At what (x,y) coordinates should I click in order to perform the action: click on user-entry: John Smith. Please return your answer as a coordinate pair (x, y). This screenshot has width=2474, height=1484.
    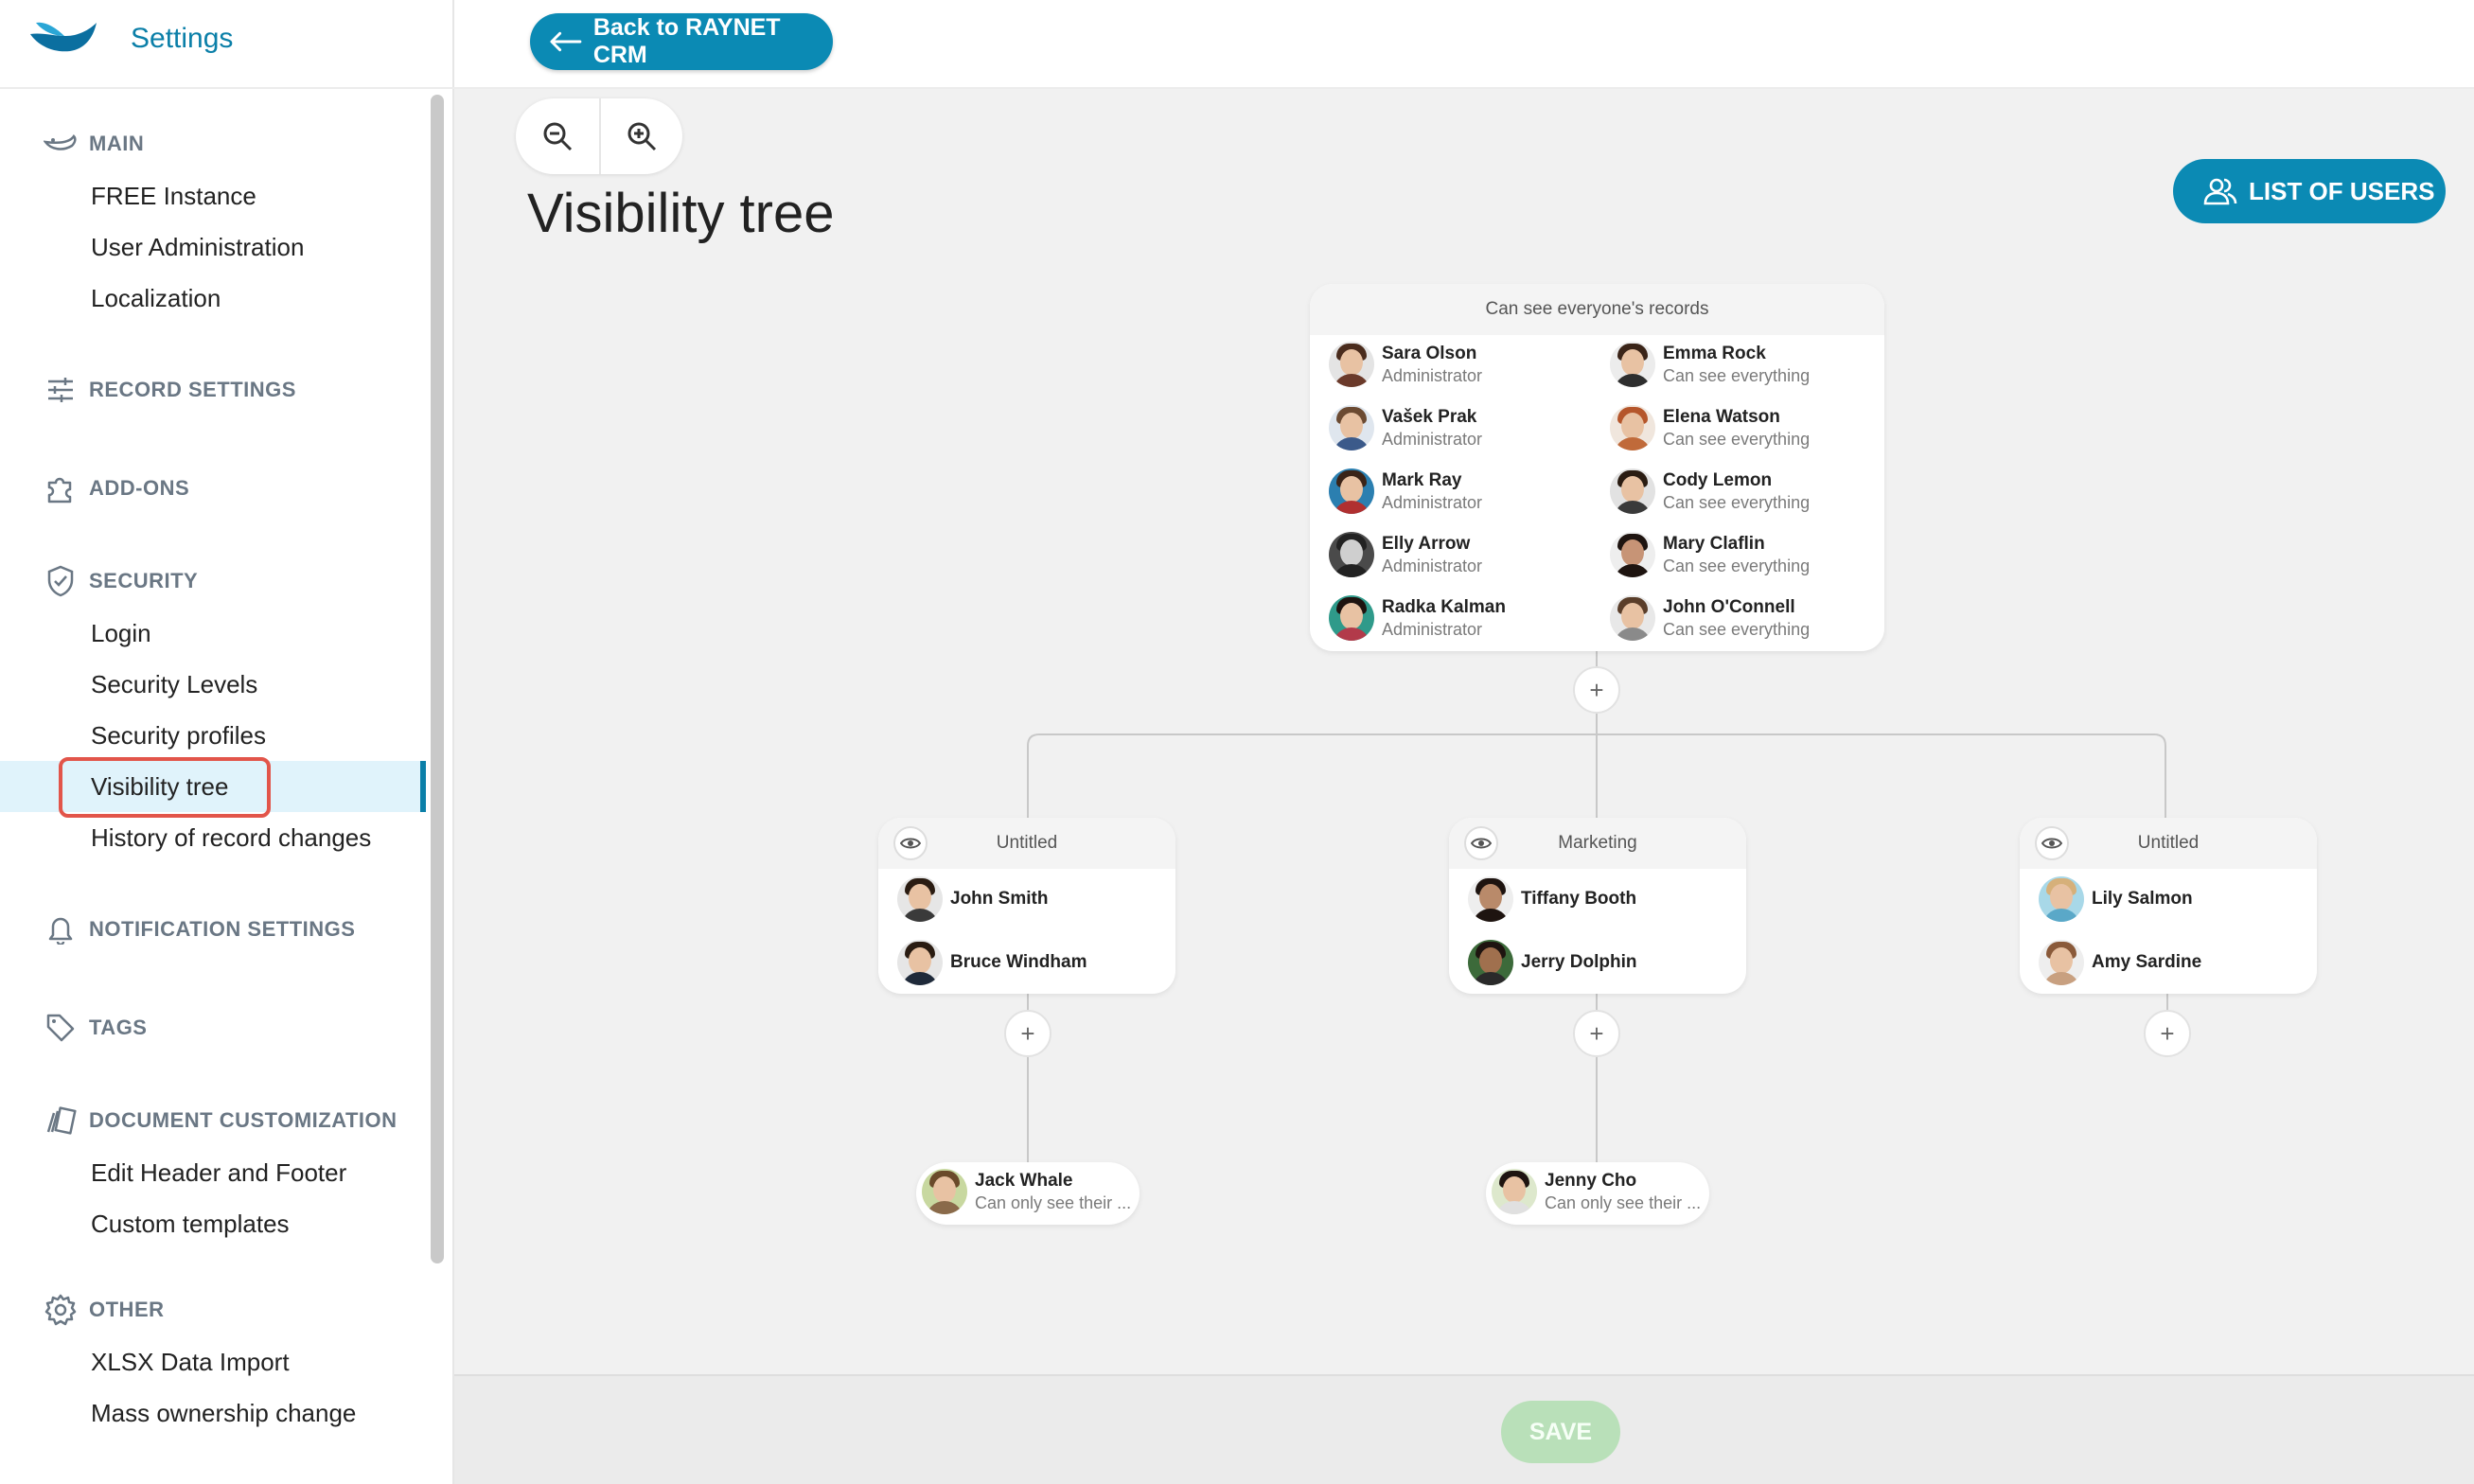
    Looking at the image, I should click on (972, 899).